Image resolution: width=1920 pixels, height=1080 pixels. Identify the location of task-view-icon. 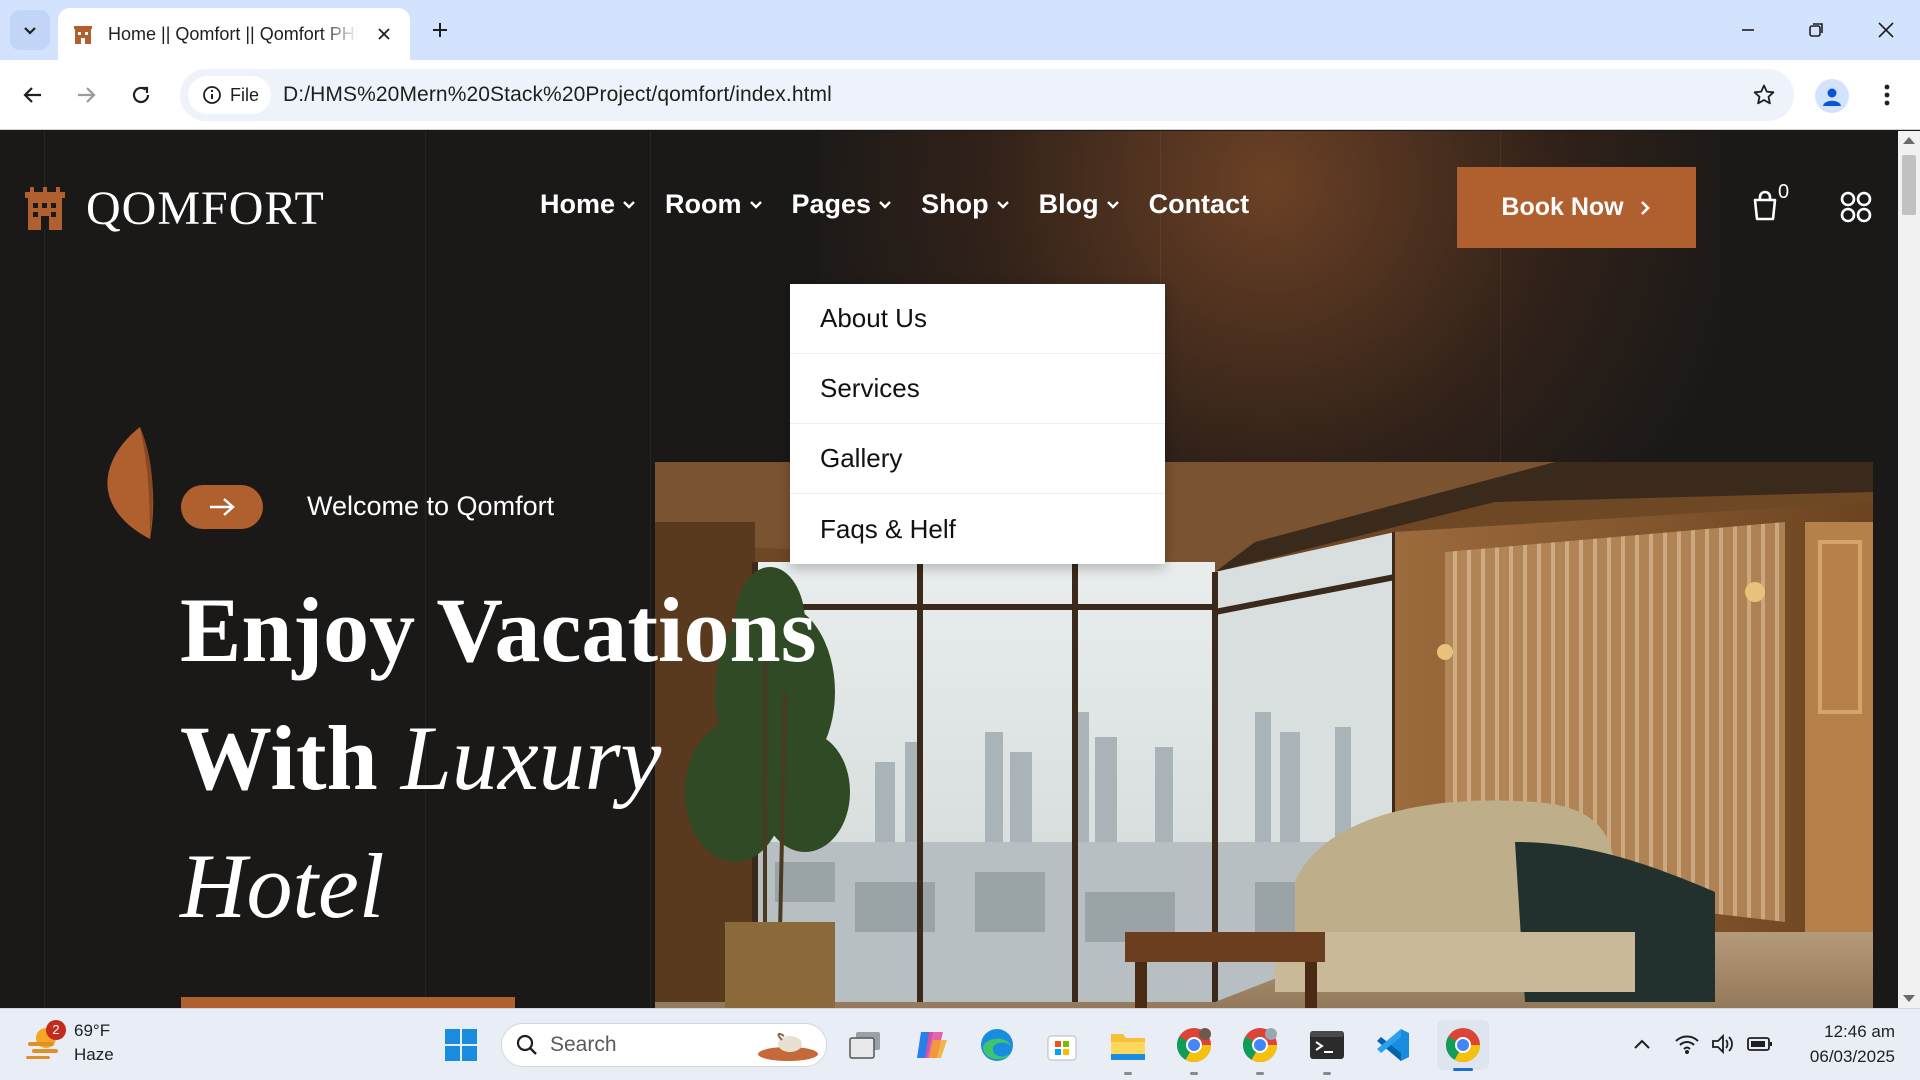
(864, 1045).